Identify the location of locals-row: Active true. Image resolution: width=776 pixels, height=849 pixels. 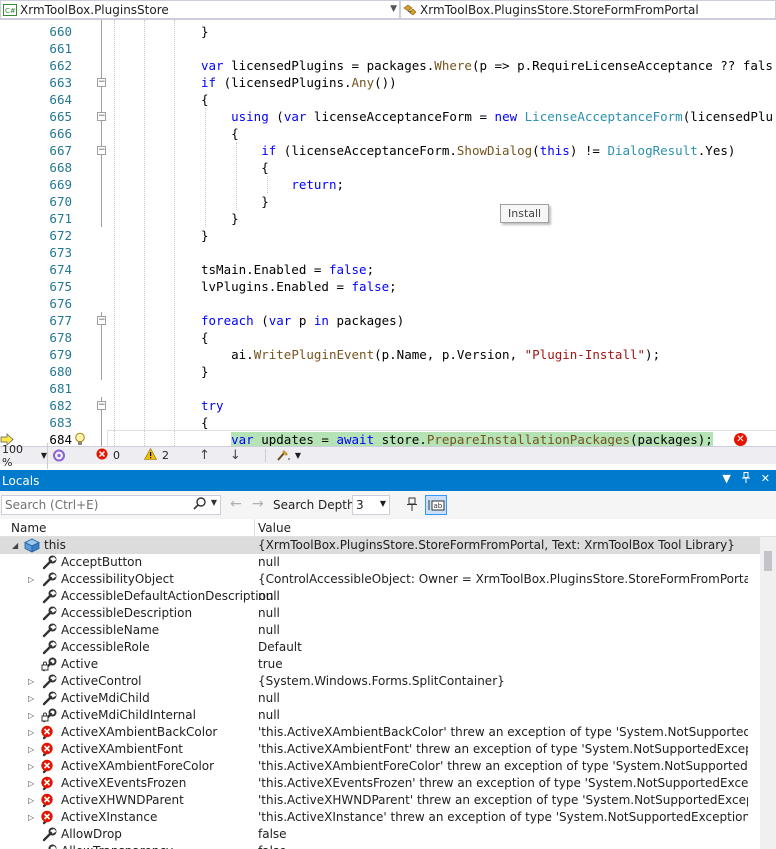
(380, 664).